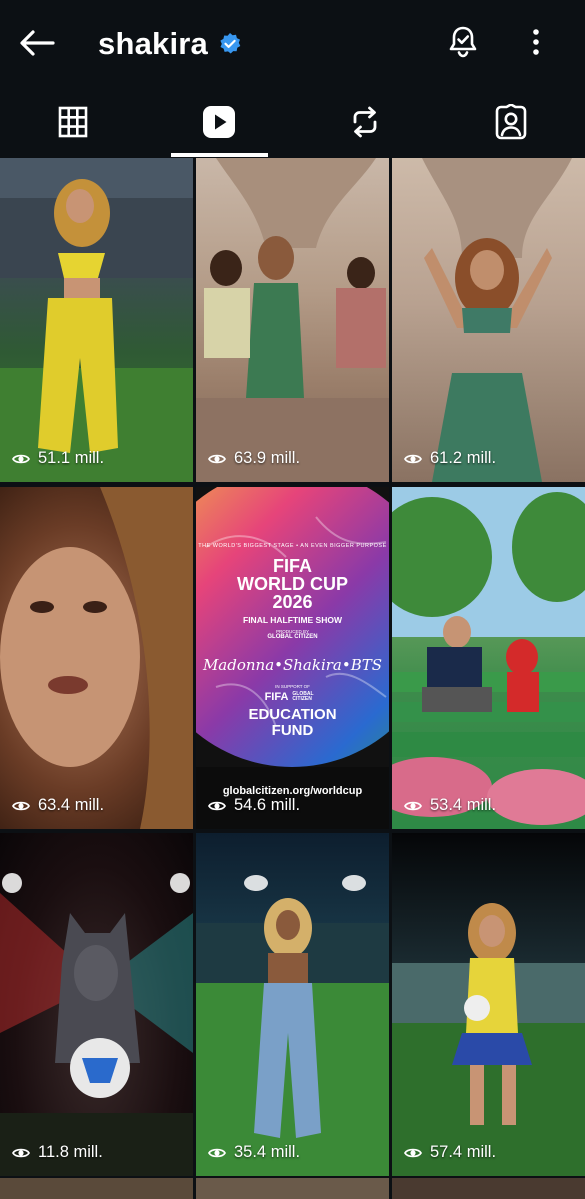 Image resolution: width=585 pixels, height=1199 pixels. I want to click on overlay-line1: FIFA, so click(292, 566).